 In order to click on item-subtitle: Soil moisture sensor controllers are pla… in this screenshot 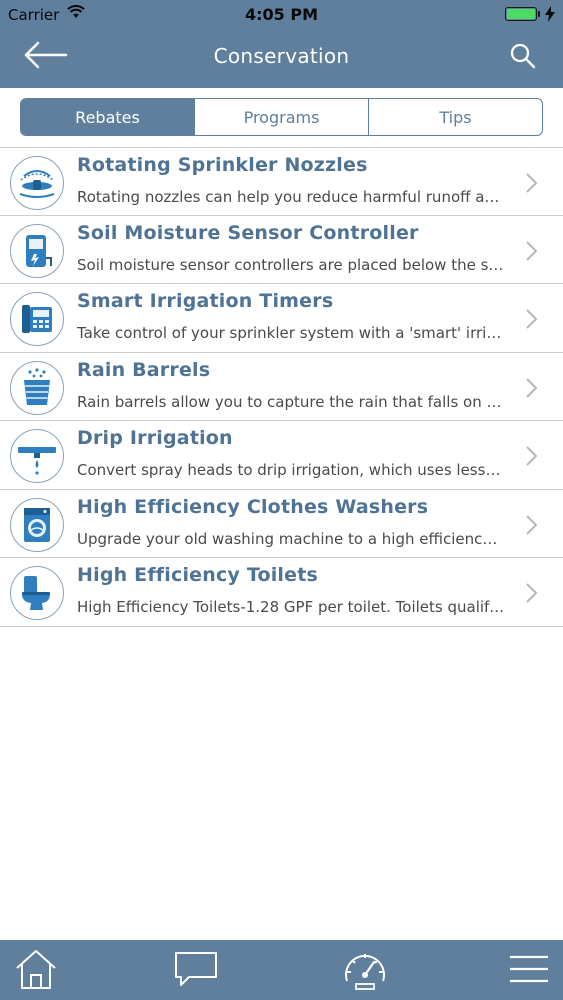, I will do `click(291, 264)`.